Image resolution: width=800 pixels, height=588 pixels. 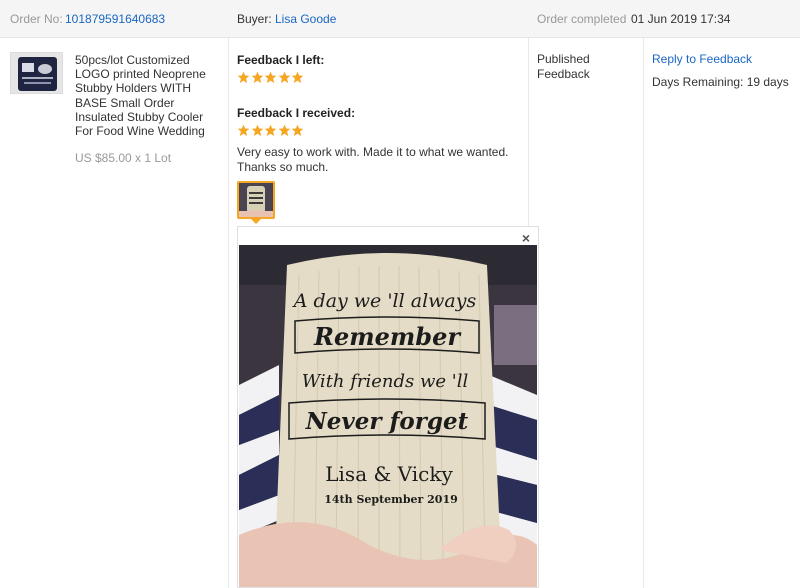 What do you see at coordinates (384, 301) in the screenshot?
I see `photo-text-line1: A day we 'll always` at bounding box center [384, 301].